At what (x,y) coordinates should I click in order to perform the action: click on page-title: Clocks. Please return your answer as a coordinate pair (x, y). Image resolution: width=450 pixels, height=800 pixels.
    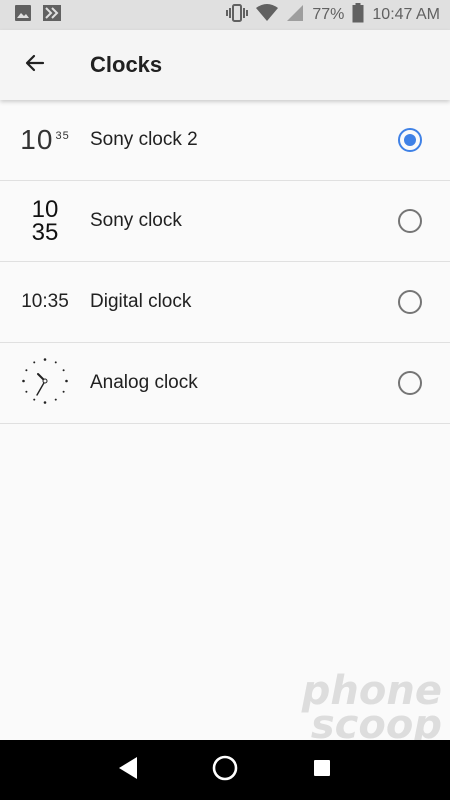
    Looking at the image, I should click on (126, 64).